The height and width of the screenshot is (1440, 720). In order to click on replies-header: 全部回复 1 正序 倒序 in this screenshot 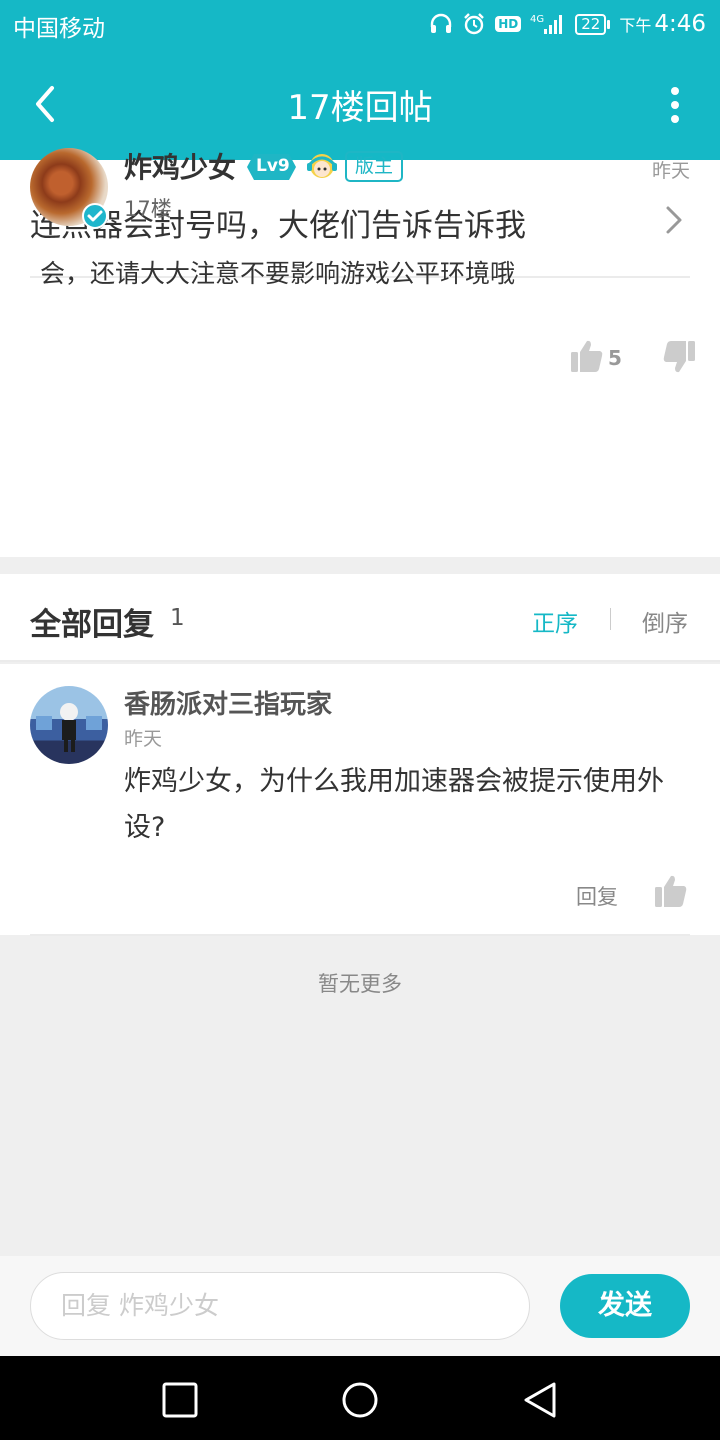, I will do `click(360, 618)`.